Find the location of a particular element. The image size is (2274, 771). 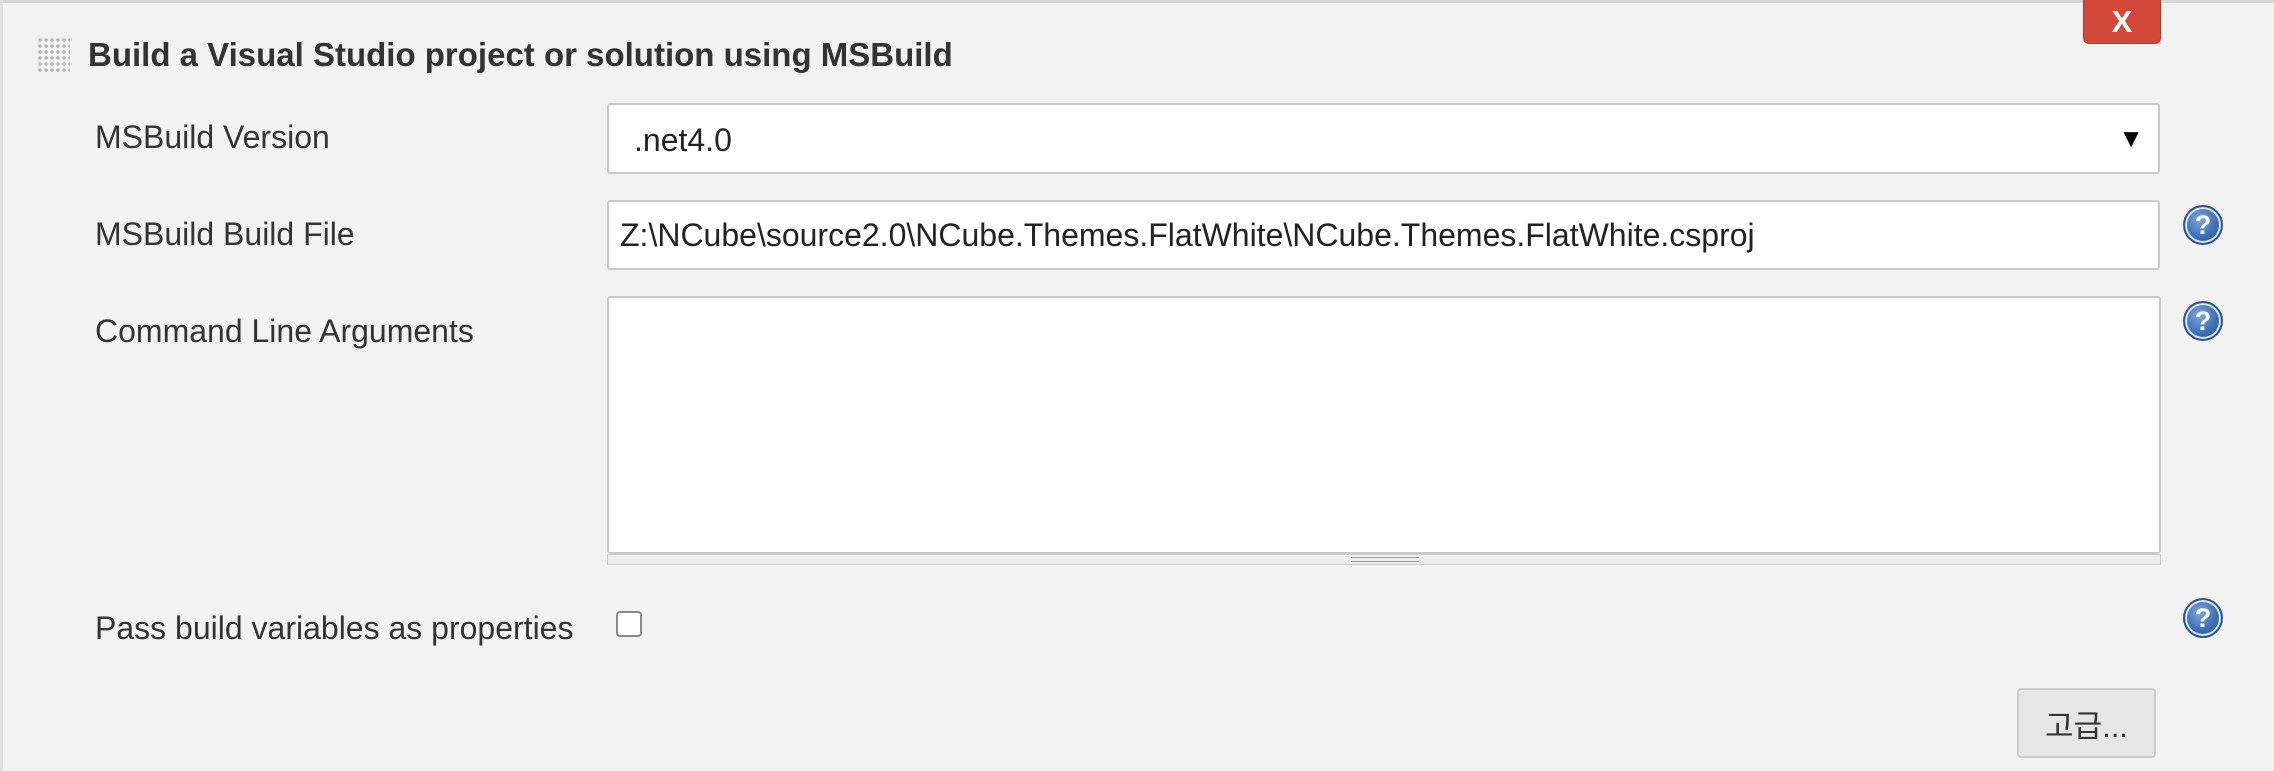

msbuild-version-select: .net4.0 ▼ is located at coordinates (1383, 138).